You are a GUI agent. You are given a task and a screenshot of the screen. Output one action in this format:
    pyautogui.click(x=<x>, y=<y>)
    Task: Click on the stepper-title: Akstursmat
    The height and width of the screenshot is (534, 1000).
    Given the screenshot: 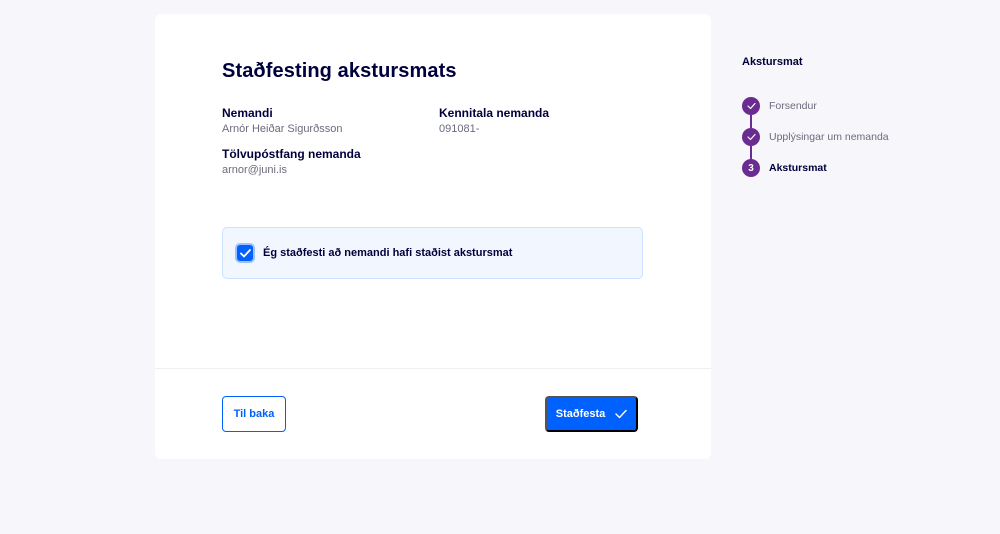 What is the action you would take?
    pyautogui.click(x=772, y=62)
    